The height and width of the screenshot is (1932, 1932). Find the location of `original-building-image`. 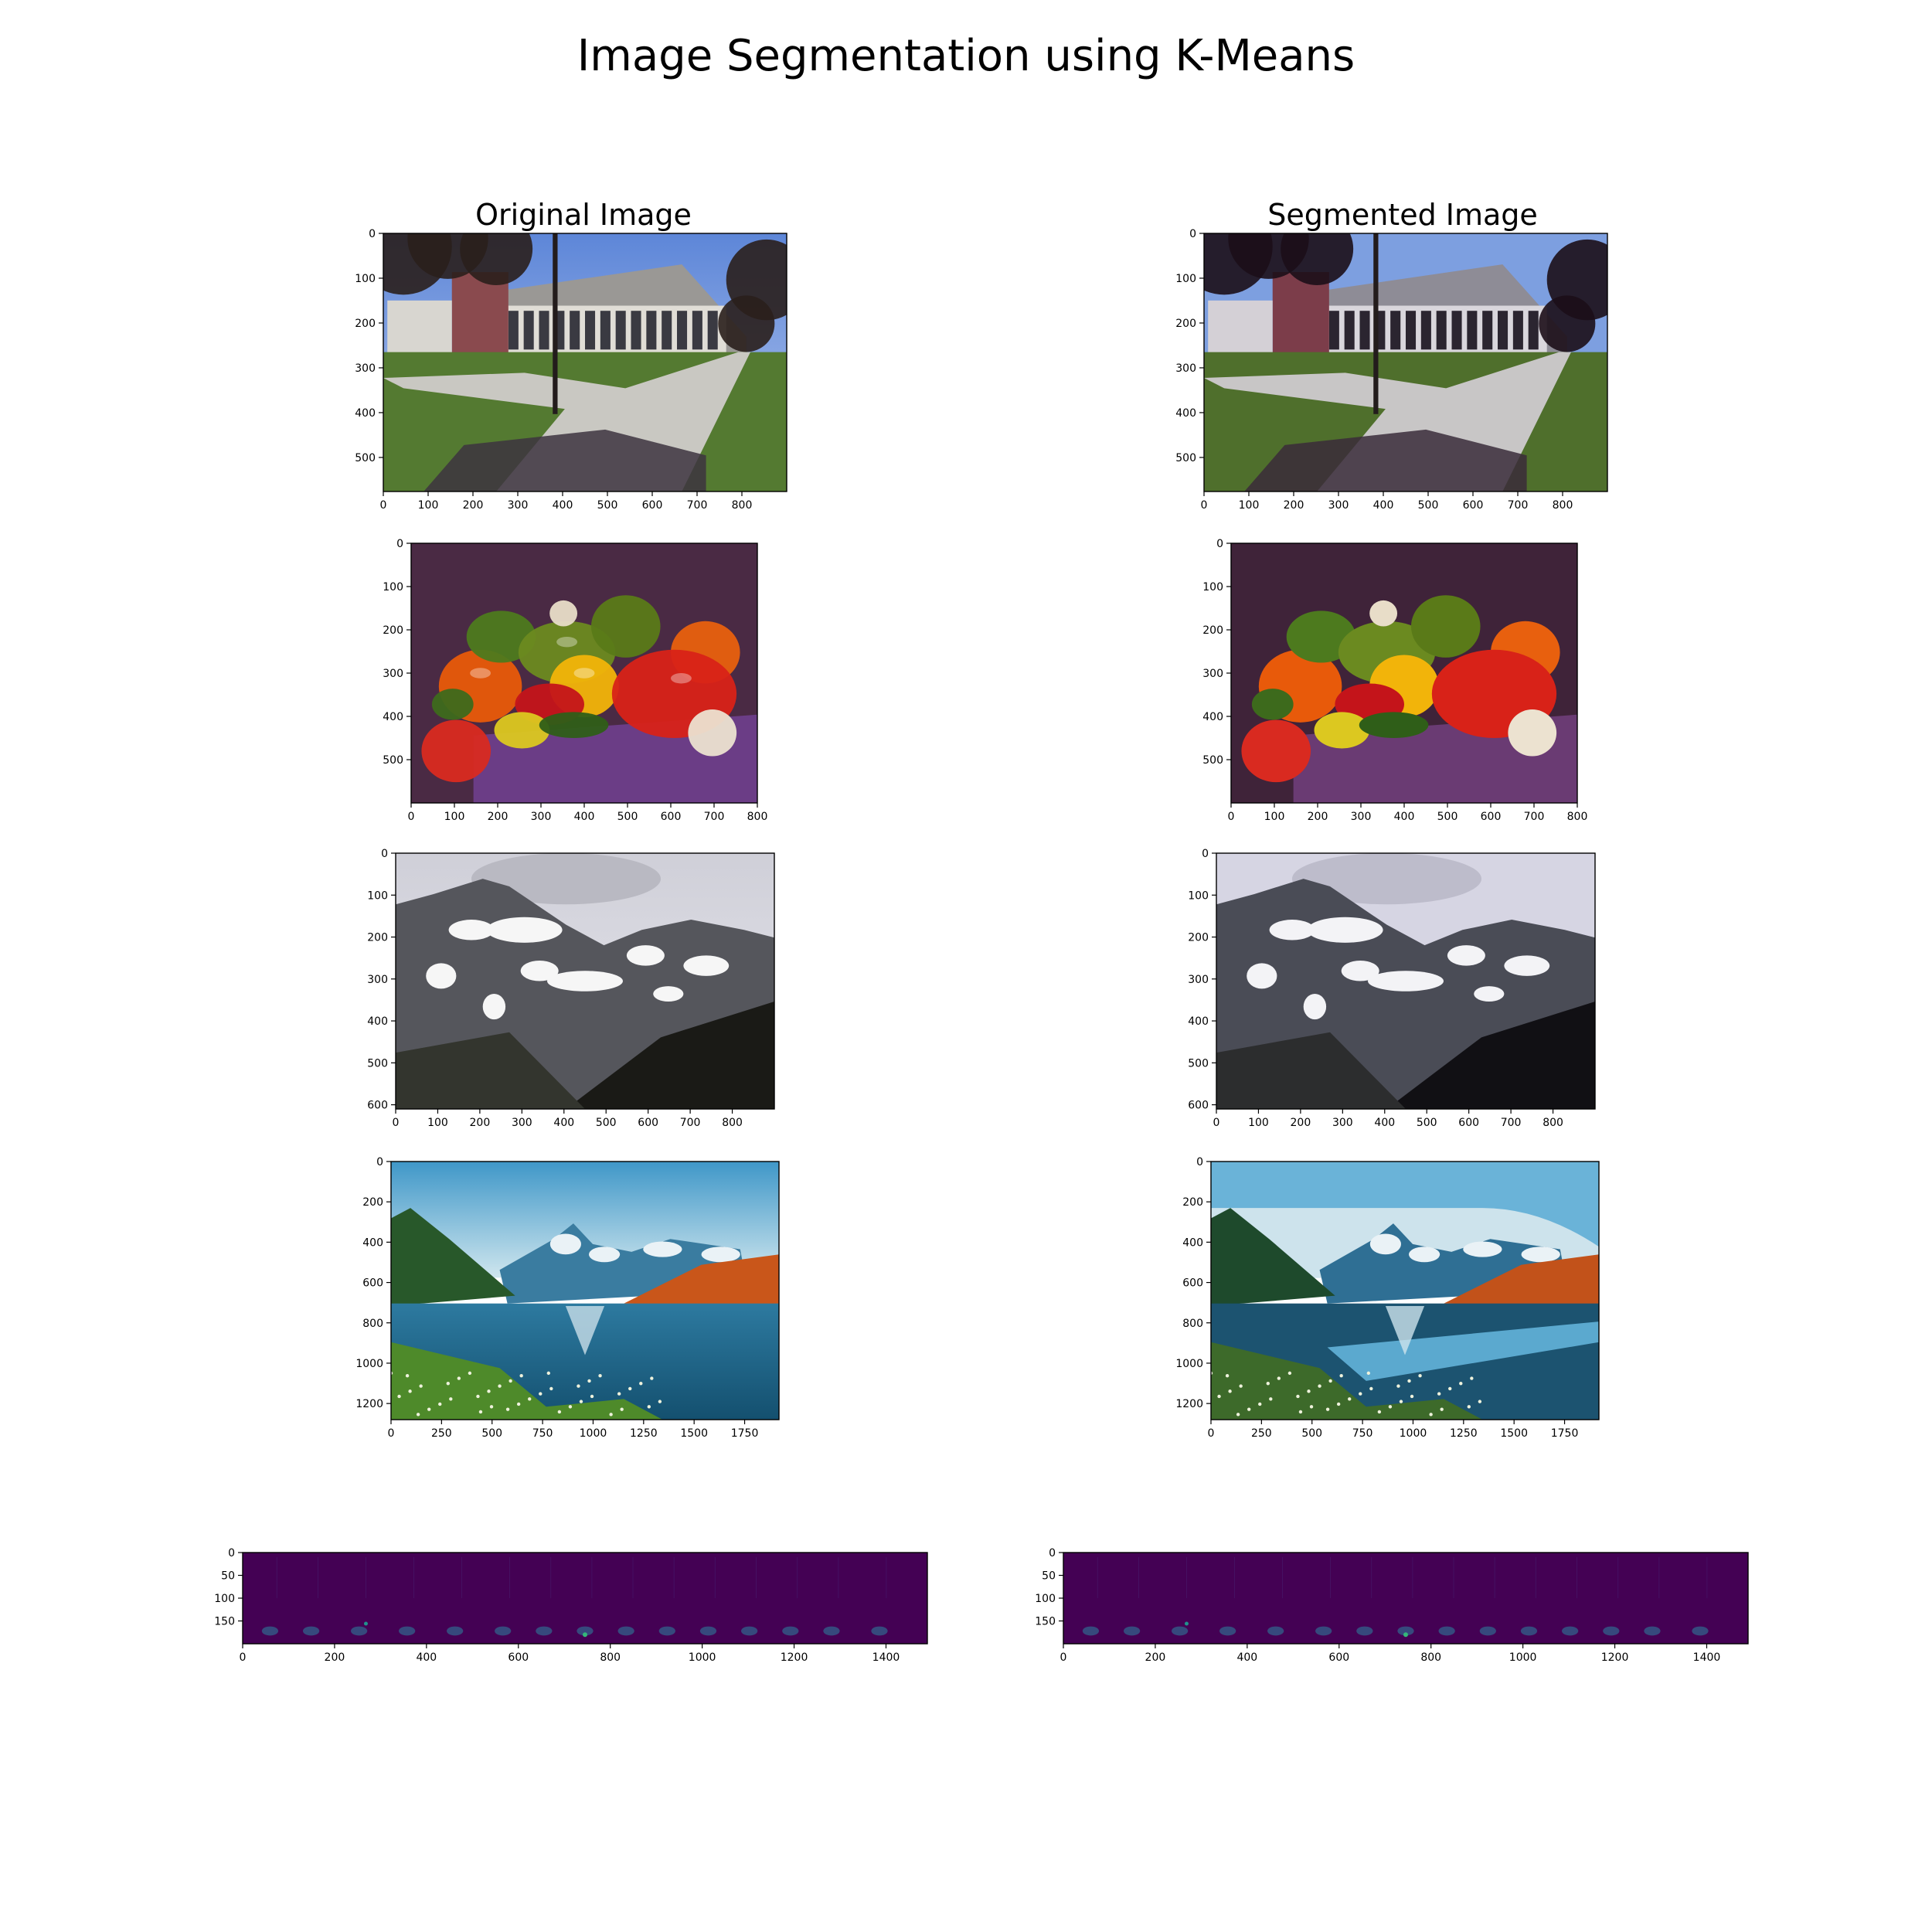

original-building-image is located at coordinates (585, 362).